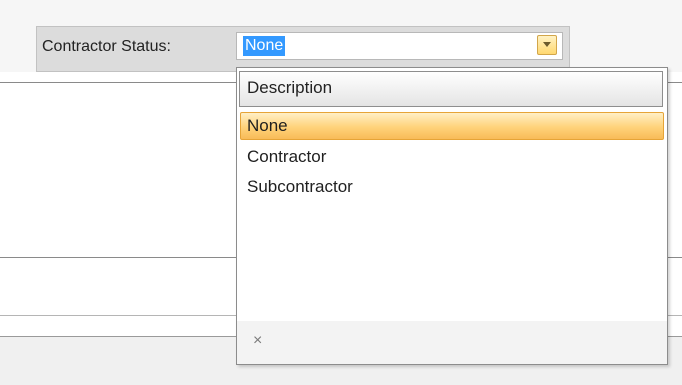 The width and height of the screenshot is (682, 385). I want to click on dropdown-button, so click(547, 45).